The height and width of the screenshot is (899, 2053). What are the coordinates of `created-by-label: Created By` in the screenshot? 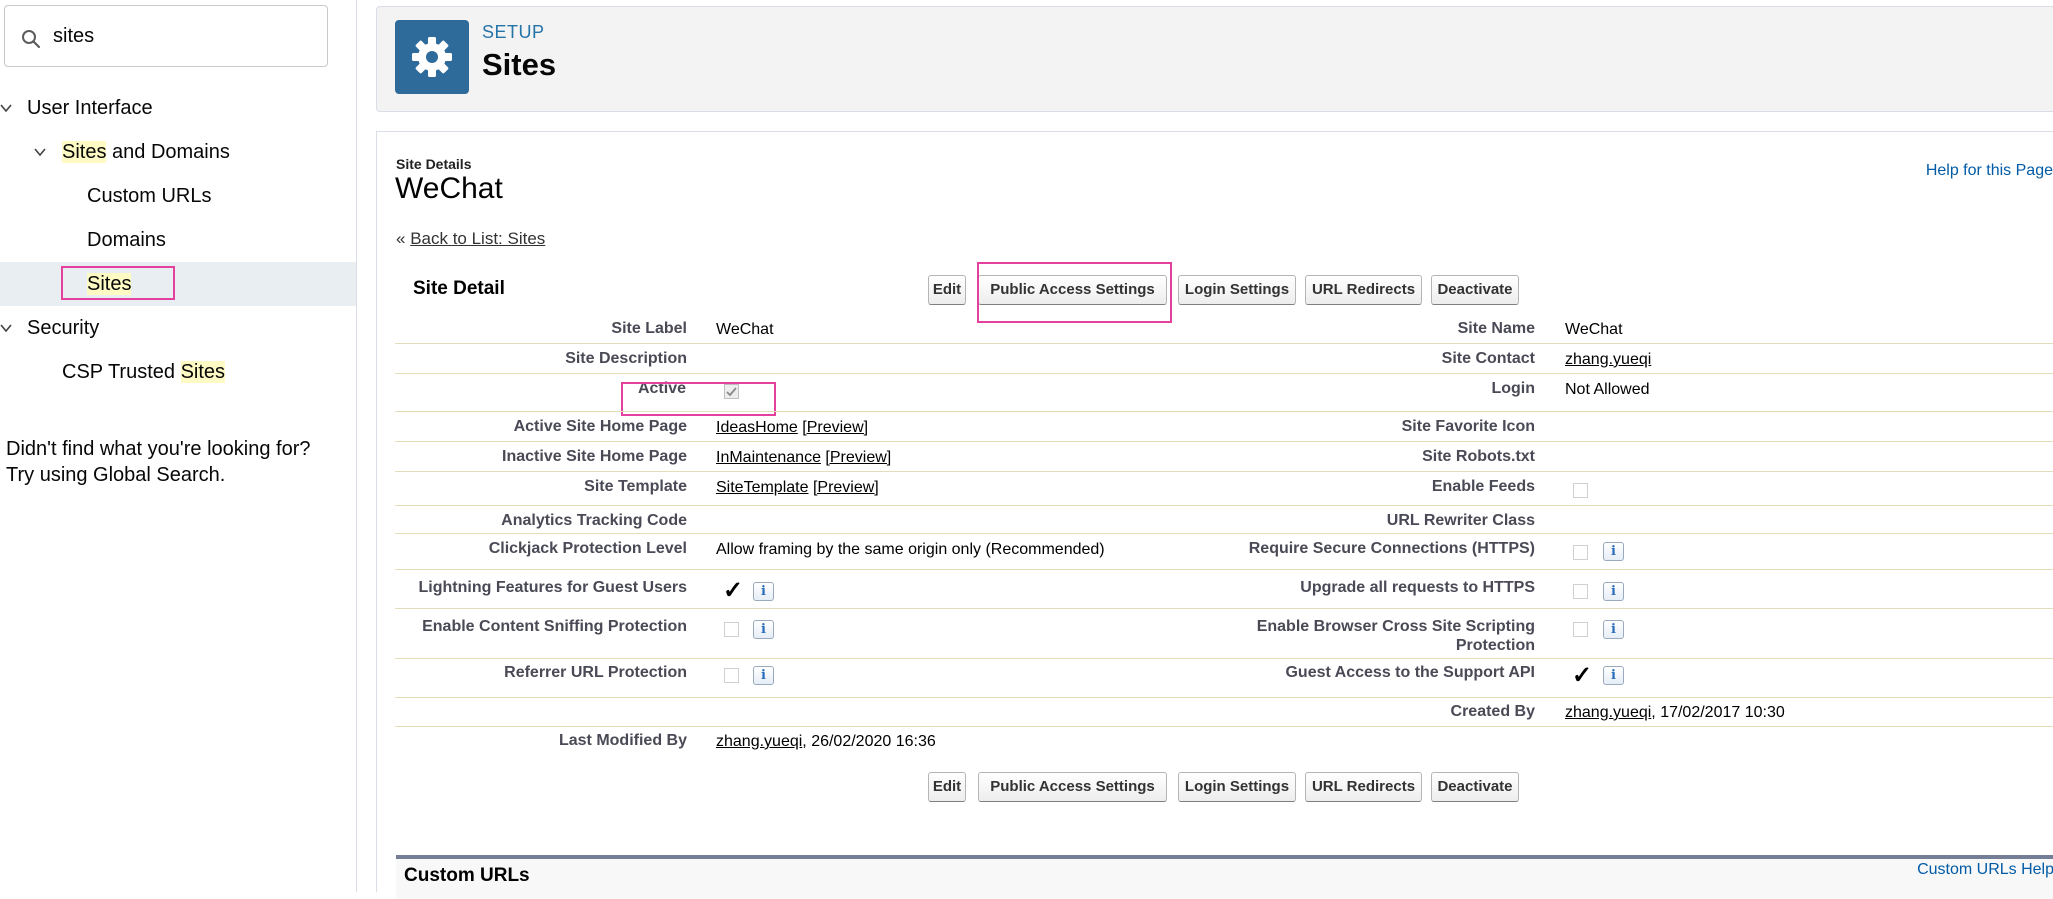 It's located at (1492, 711).